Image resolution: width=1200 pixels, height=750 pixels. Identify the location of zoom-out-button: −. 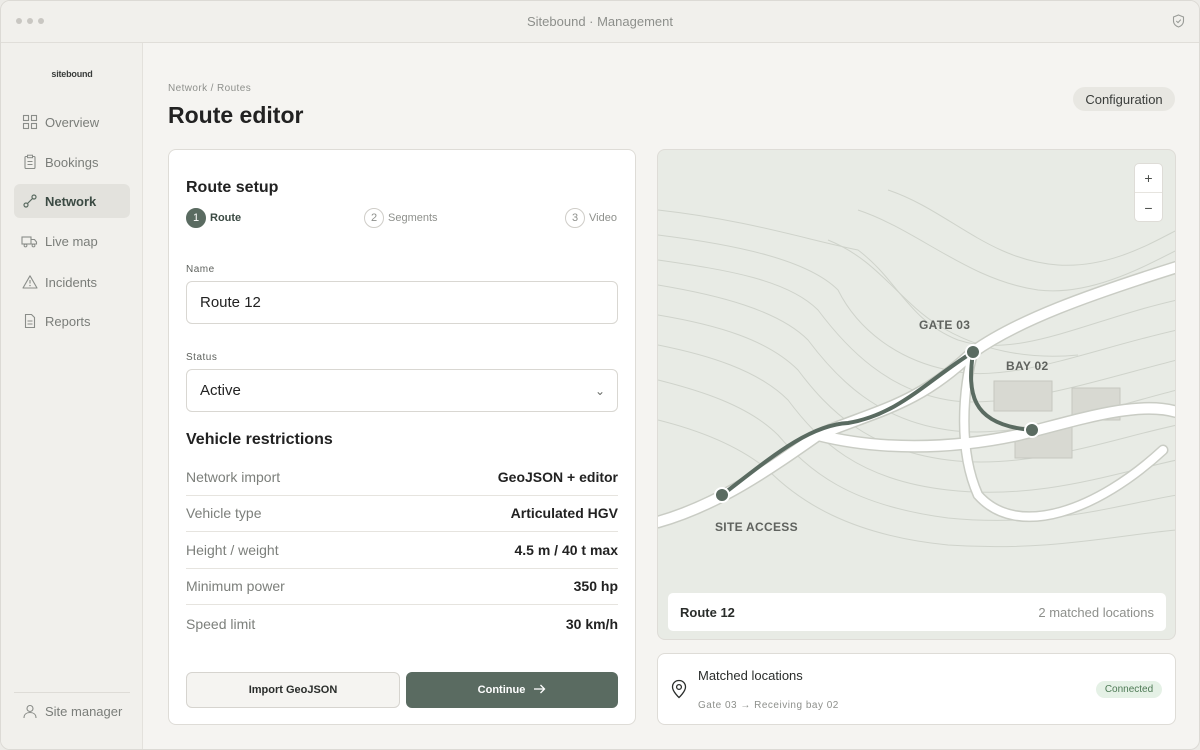
(1148, 207).